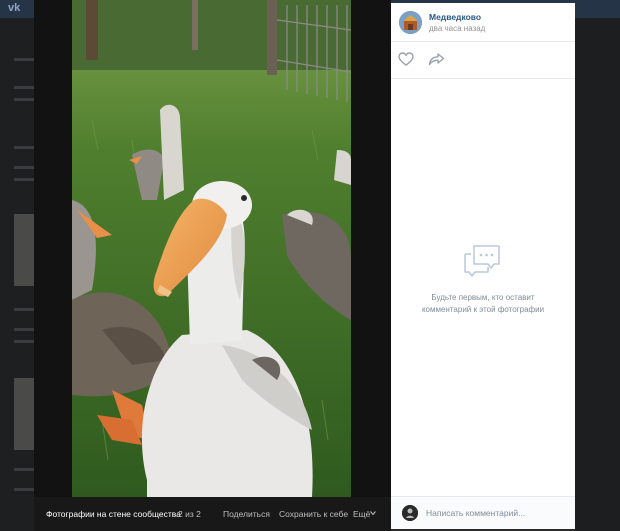 The image size is (620, 531). I want to click on comment-composer, so click(483, 512).